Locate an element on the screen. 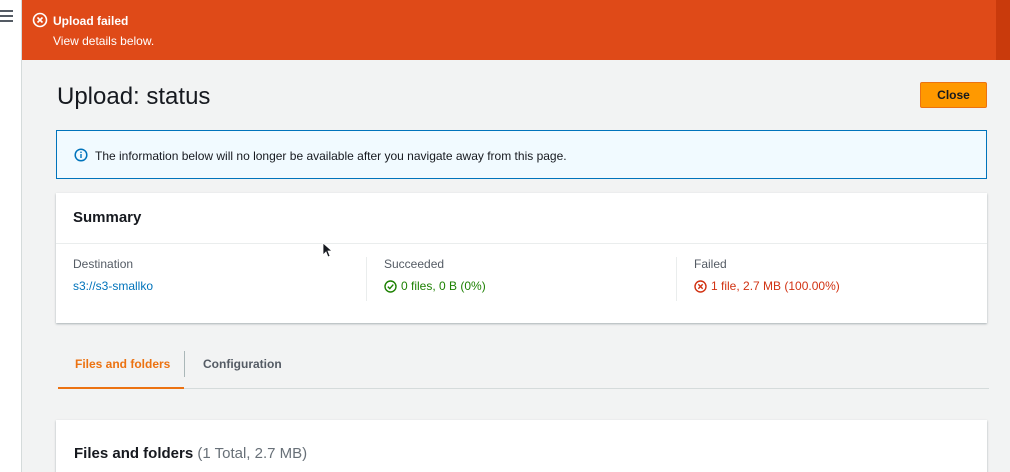 The height and width of the screenshot is (472, 1010). files-panel-title: Files and folders is located at coordinates (134, 453).